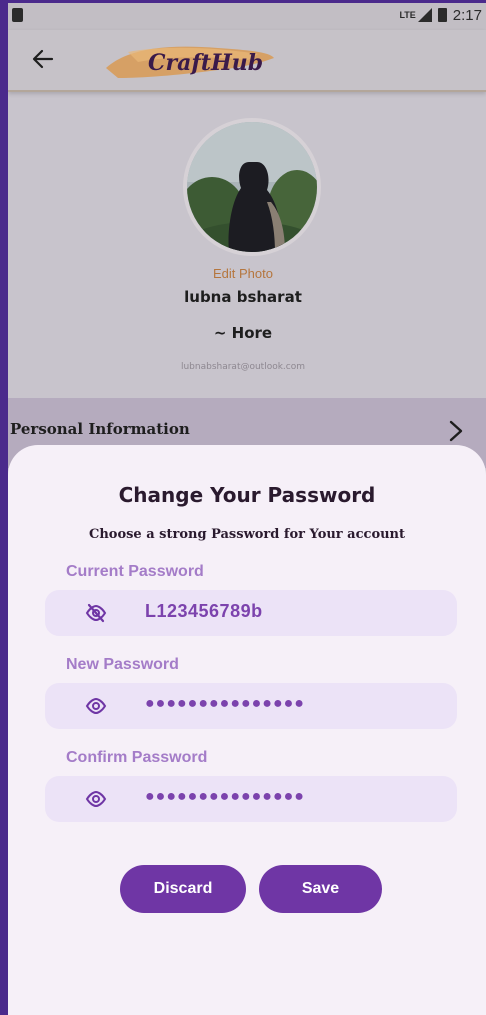 The image size is (486, 1015). Describe the element at coordinates (247, 15) in the screenshot. I see `status-bar: LTE 2:17` at that location.